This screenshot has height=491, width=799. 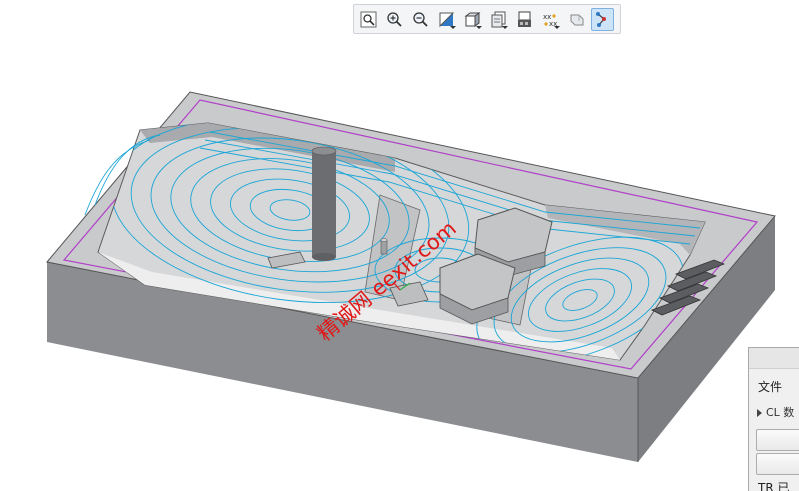 What do you see at coordinates (324, 203) in the screenshot?
I see `cutting-tool` at bounding box center [324, 203].